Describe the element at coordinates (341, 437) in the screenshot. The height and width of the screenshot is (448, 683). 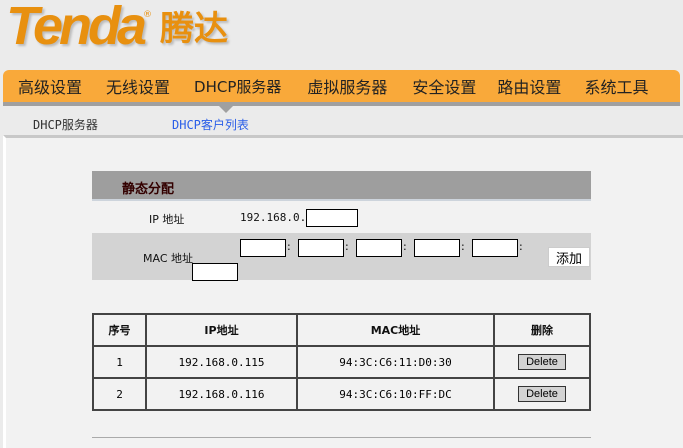
I see `bottom-divider` at that location.